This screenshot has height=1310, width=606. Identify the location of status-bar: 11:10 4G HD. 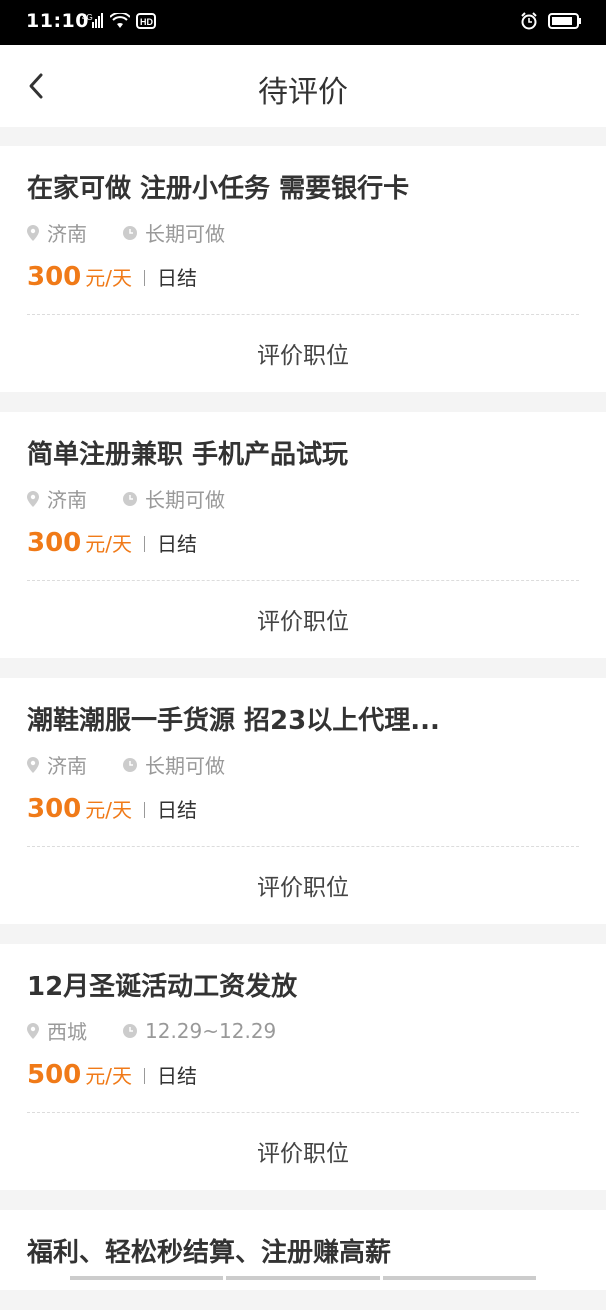
(303, 22).